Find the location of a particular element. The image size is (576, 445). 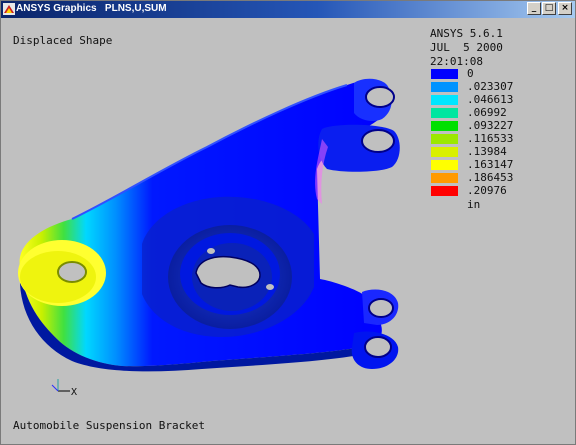

legend-value: .06992 is located at coordinates (487, 112).